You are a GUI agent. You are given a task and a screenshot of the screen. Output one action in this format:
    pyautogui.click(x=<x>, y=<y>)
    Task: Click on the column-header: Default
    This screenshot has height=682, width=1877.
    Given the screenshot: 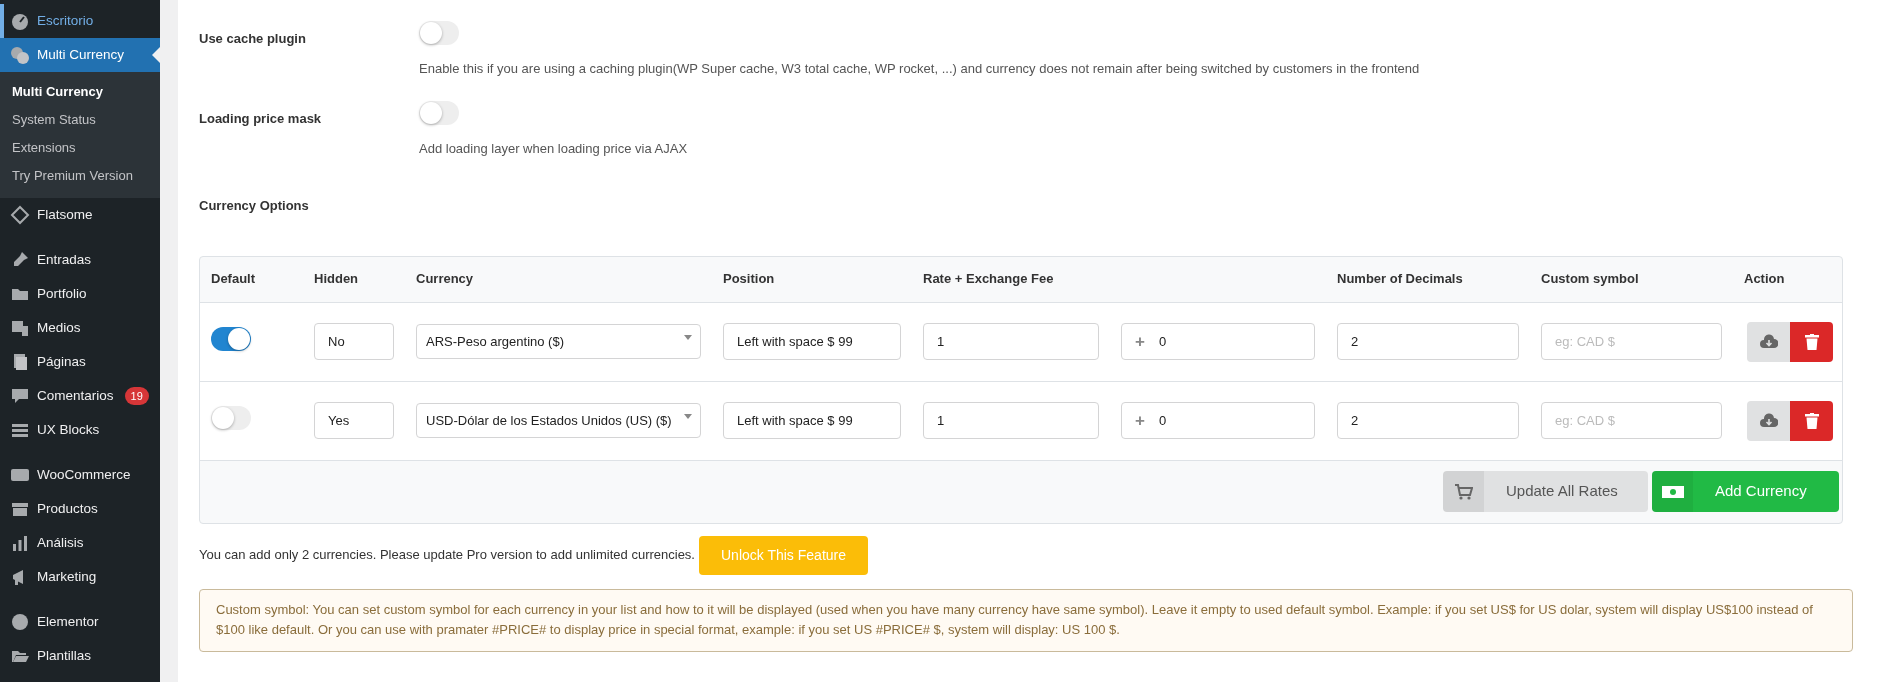 What is the action you would take?
    pyautogui.click(x=233, y=279)
    